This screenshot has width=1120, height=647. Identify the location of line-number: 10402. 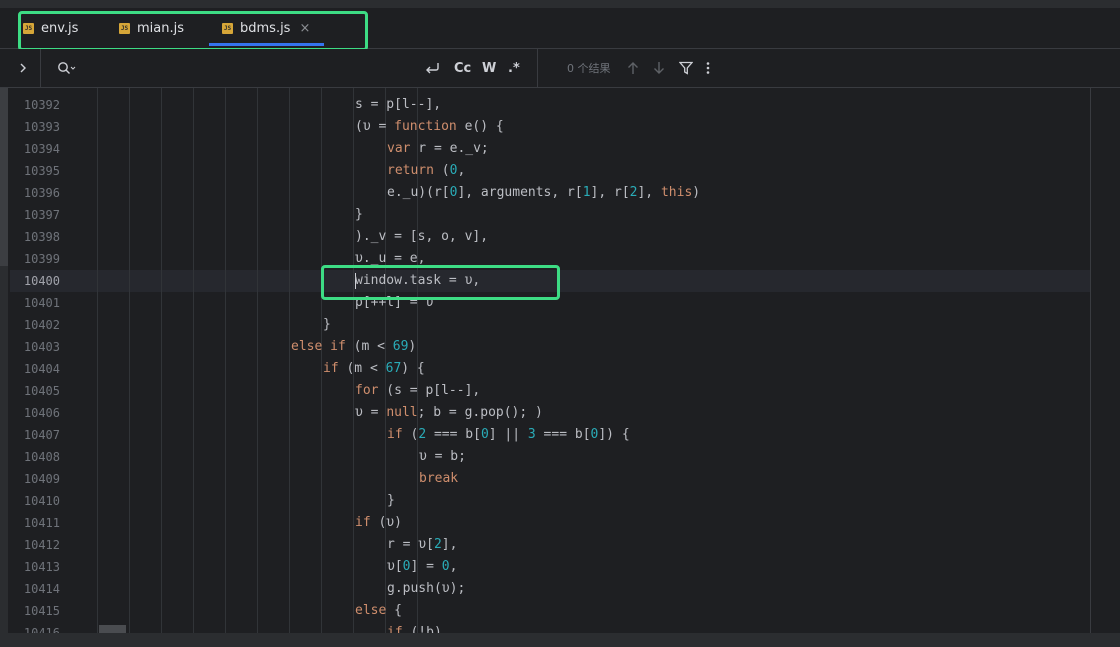
(41, 325).